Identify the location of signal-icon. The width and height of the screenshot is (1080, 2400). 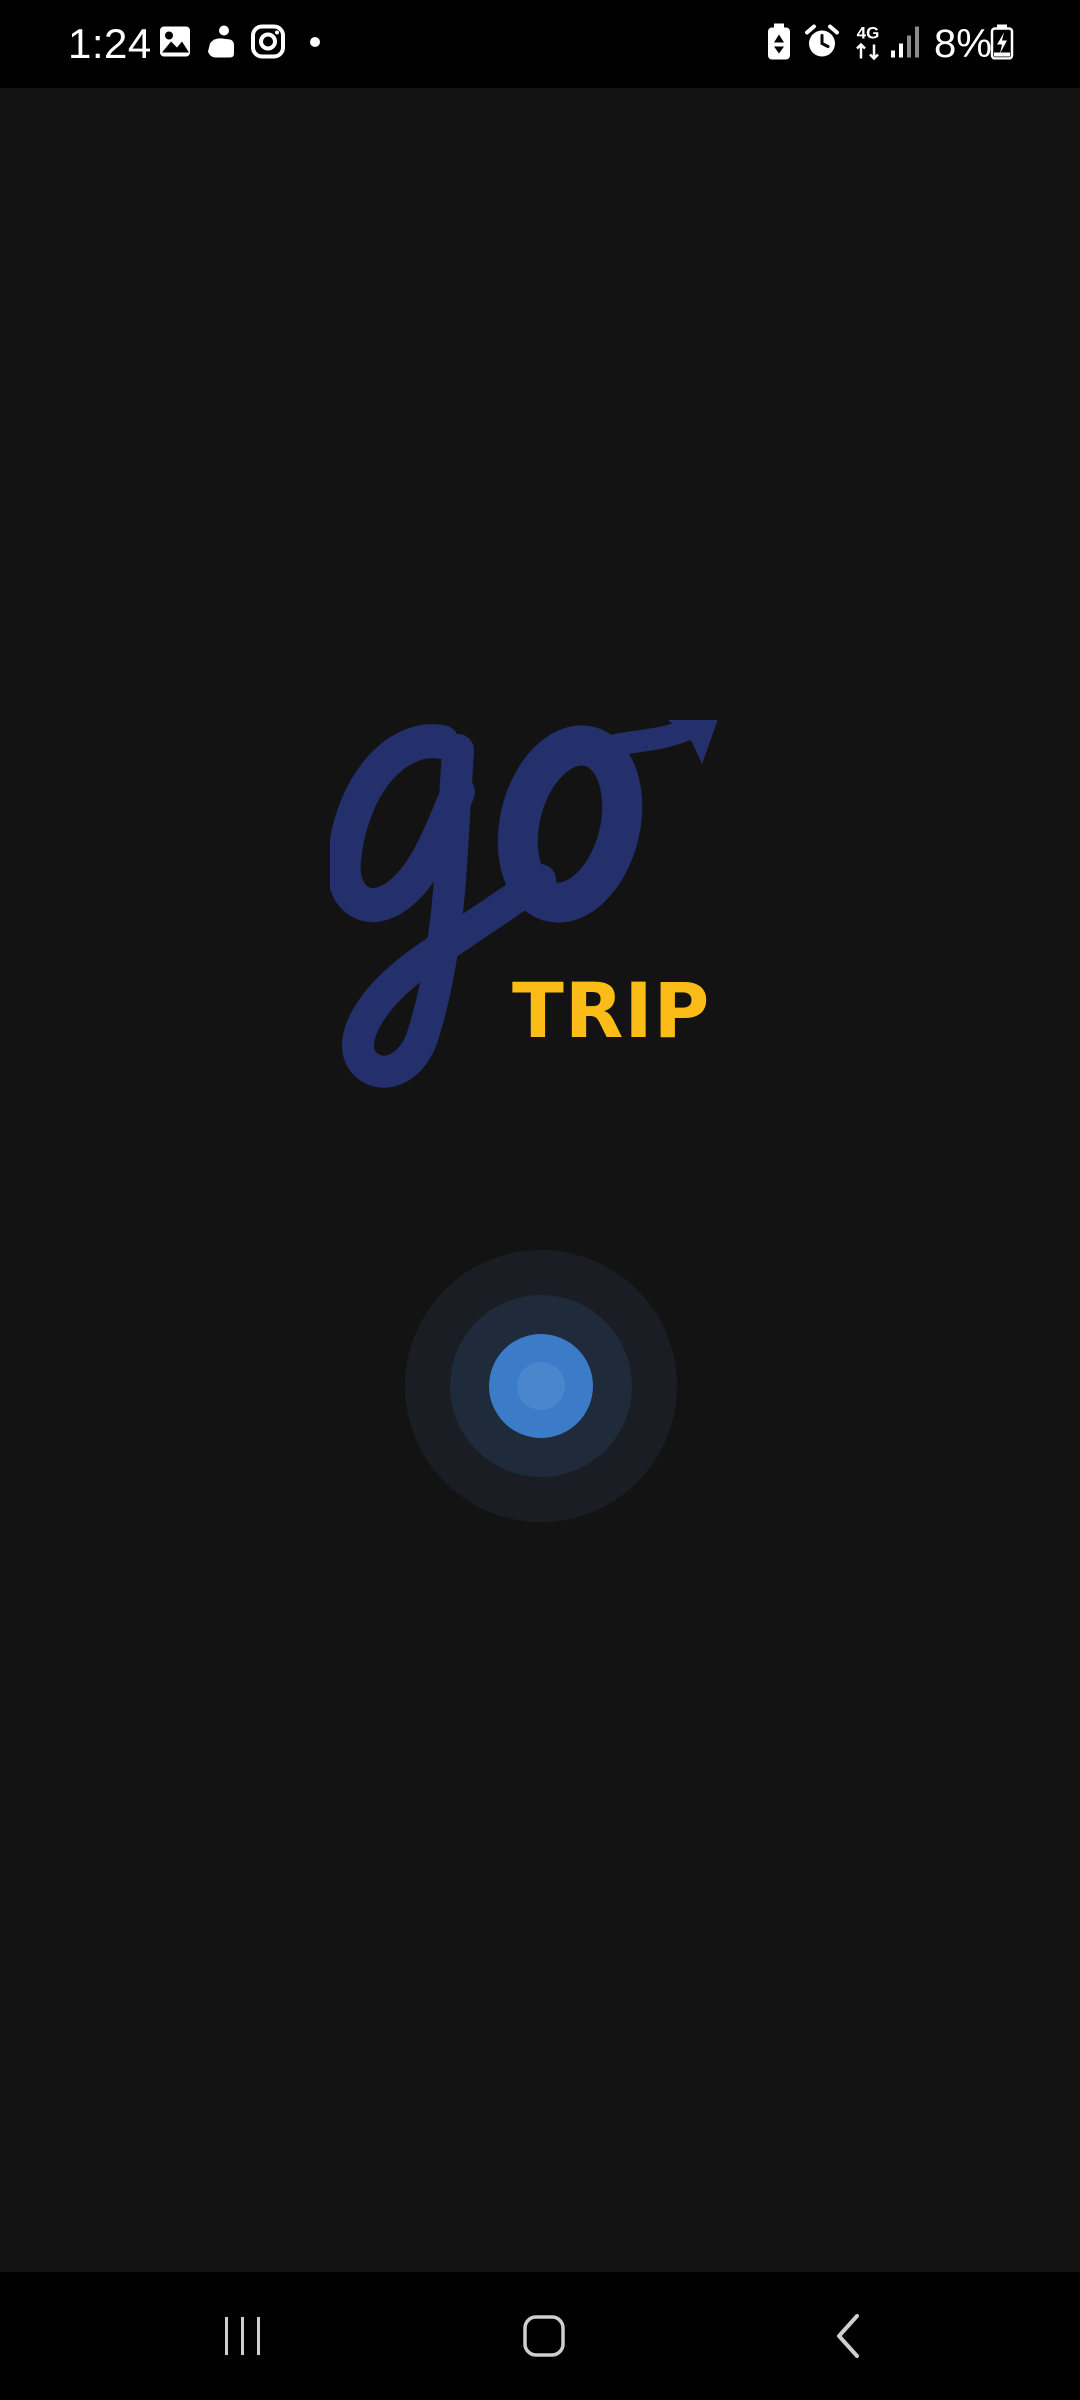
(905, 44).